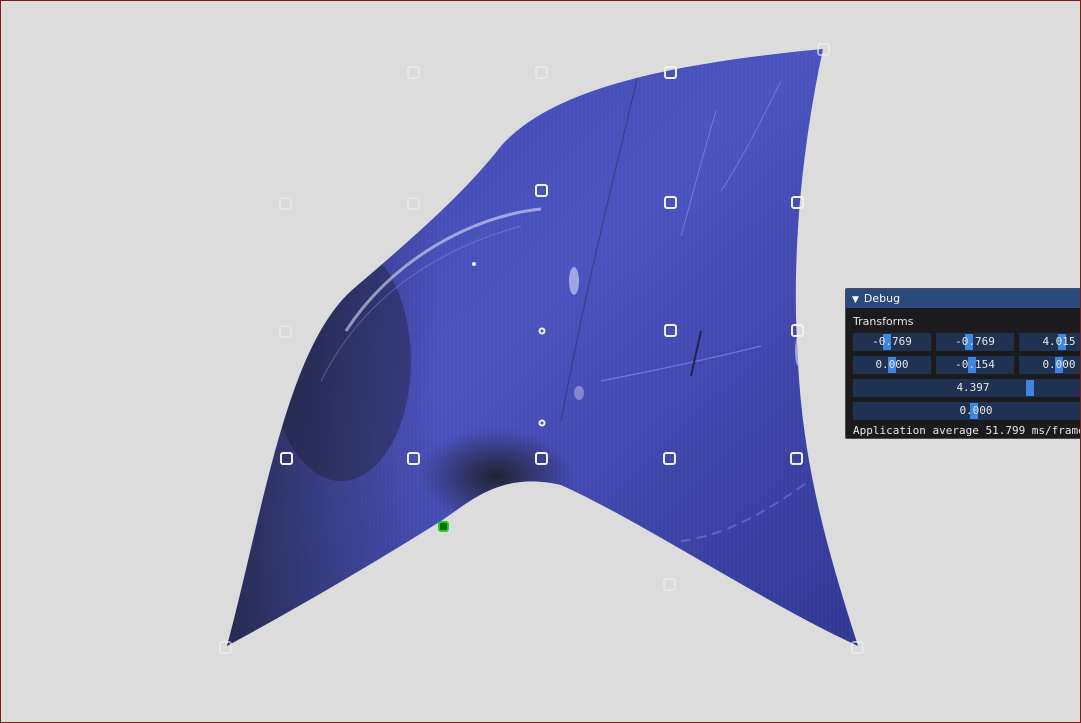  Describe the element at coordinates (1030, 388) in the screenshot. I see `slider-grab-handle` at that location.